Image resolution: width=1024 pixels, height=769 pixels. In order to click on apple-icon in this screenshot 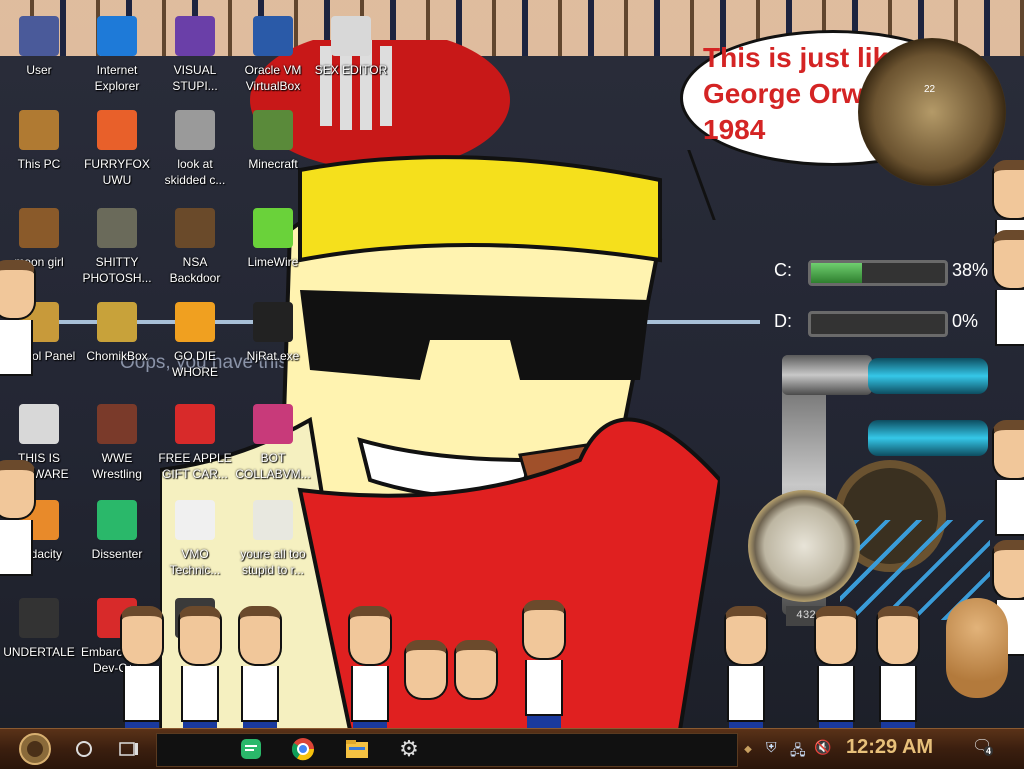, I will do `click(195, 424)`.